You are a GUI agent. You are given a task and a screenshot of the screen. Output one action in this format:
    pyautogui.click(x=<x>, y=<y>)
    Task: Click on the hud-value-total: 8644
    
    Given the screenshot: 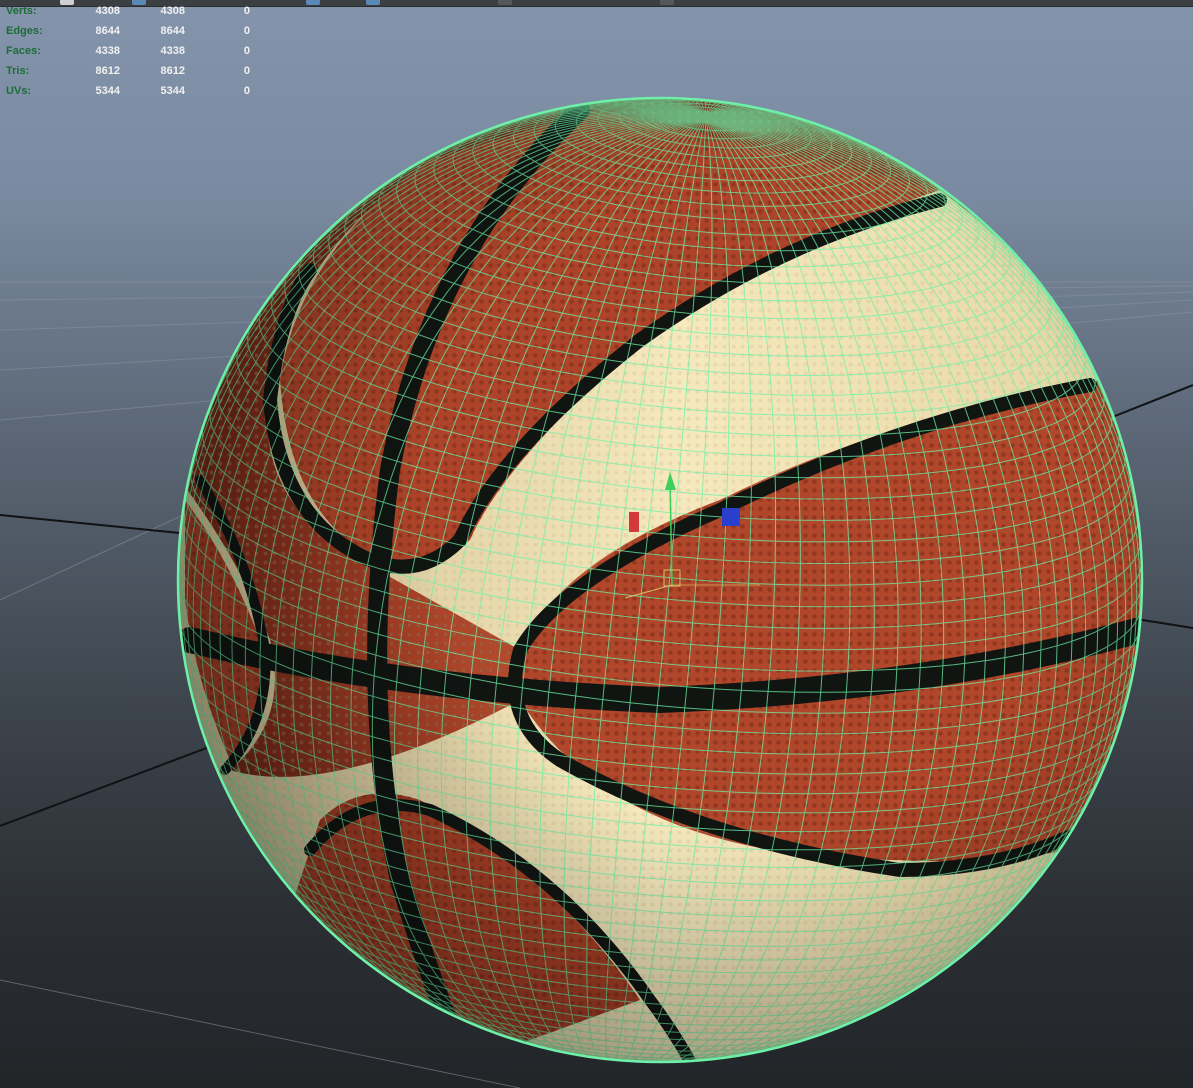 What is the action you would take?
    pyautogui.click(x=172, y=31)
    